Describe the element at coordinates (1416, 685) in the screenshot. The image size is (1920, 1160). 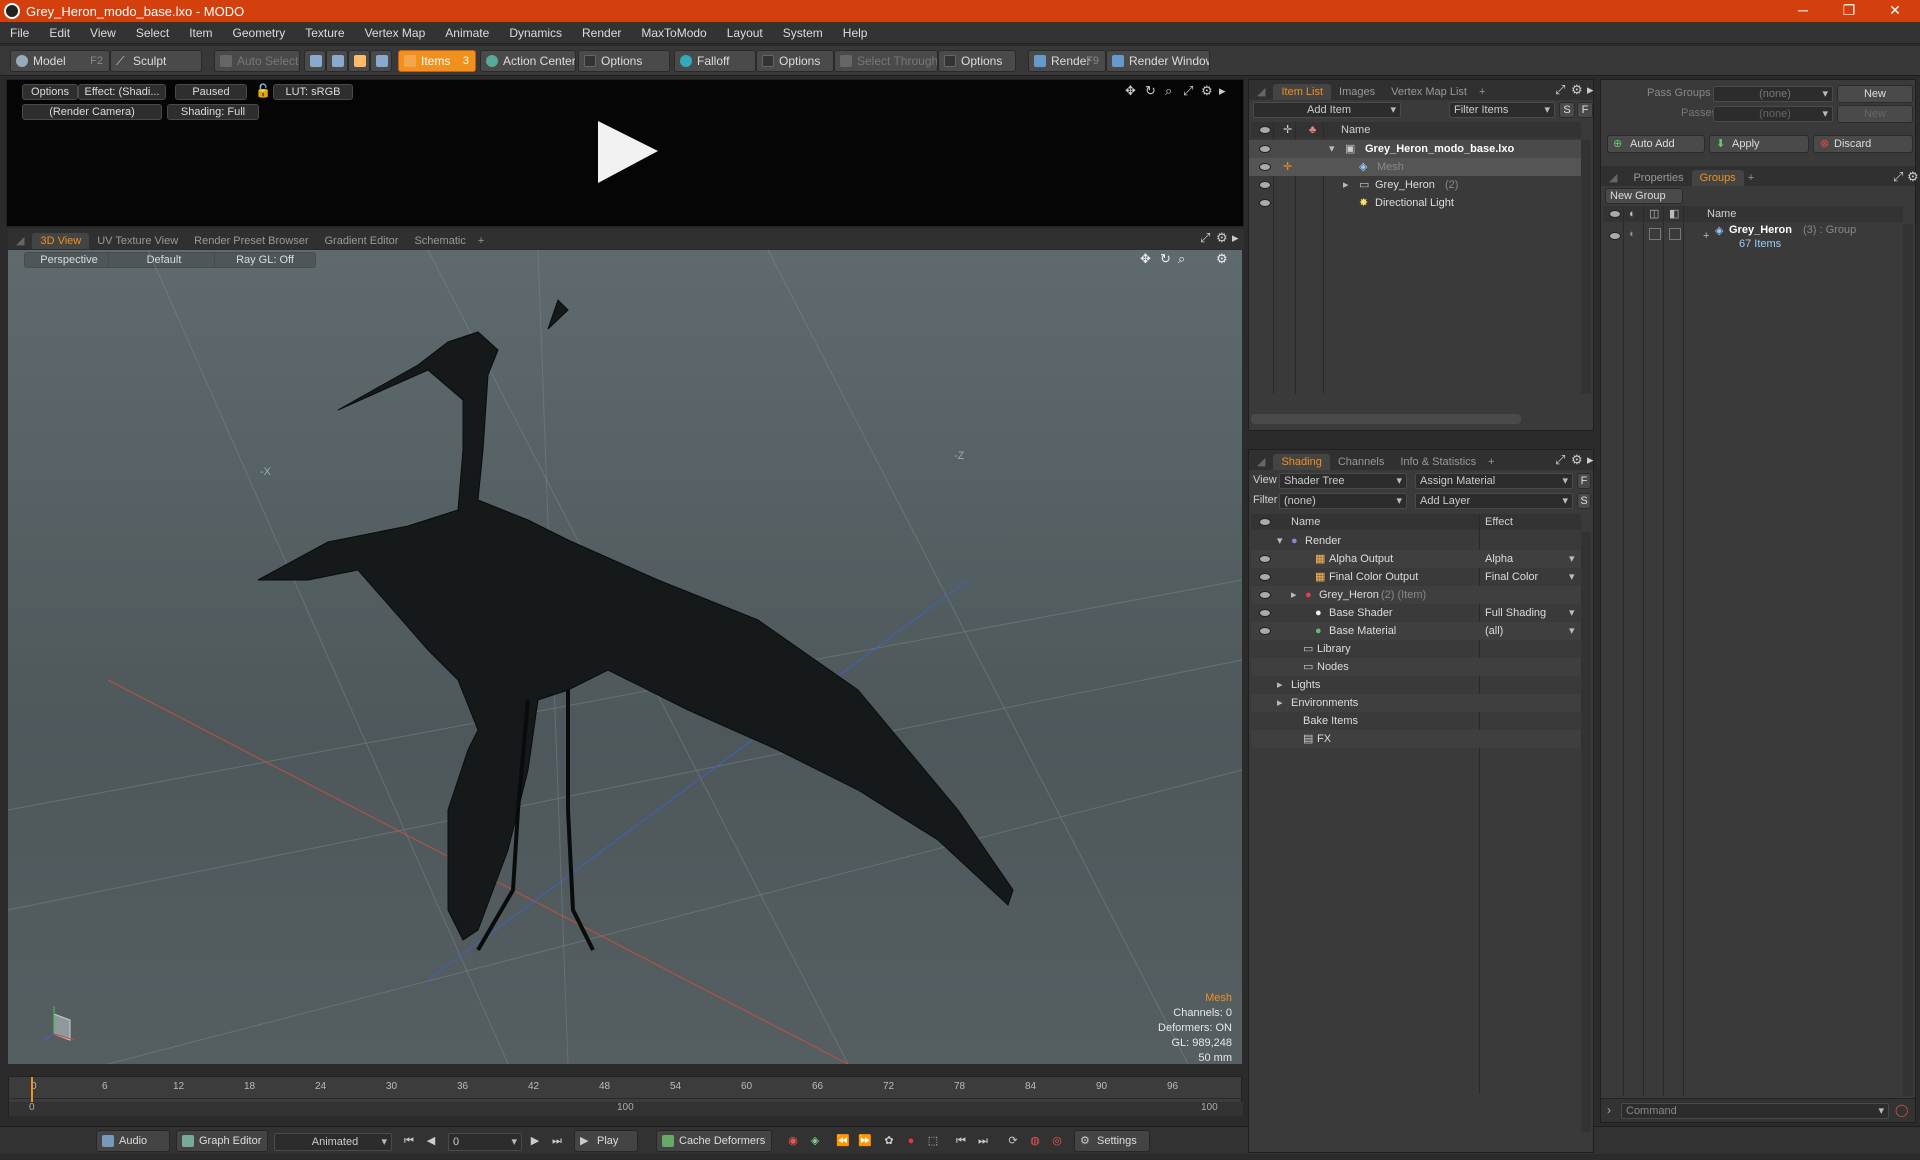
I see `shader-row: ▸ Lights` at that location.